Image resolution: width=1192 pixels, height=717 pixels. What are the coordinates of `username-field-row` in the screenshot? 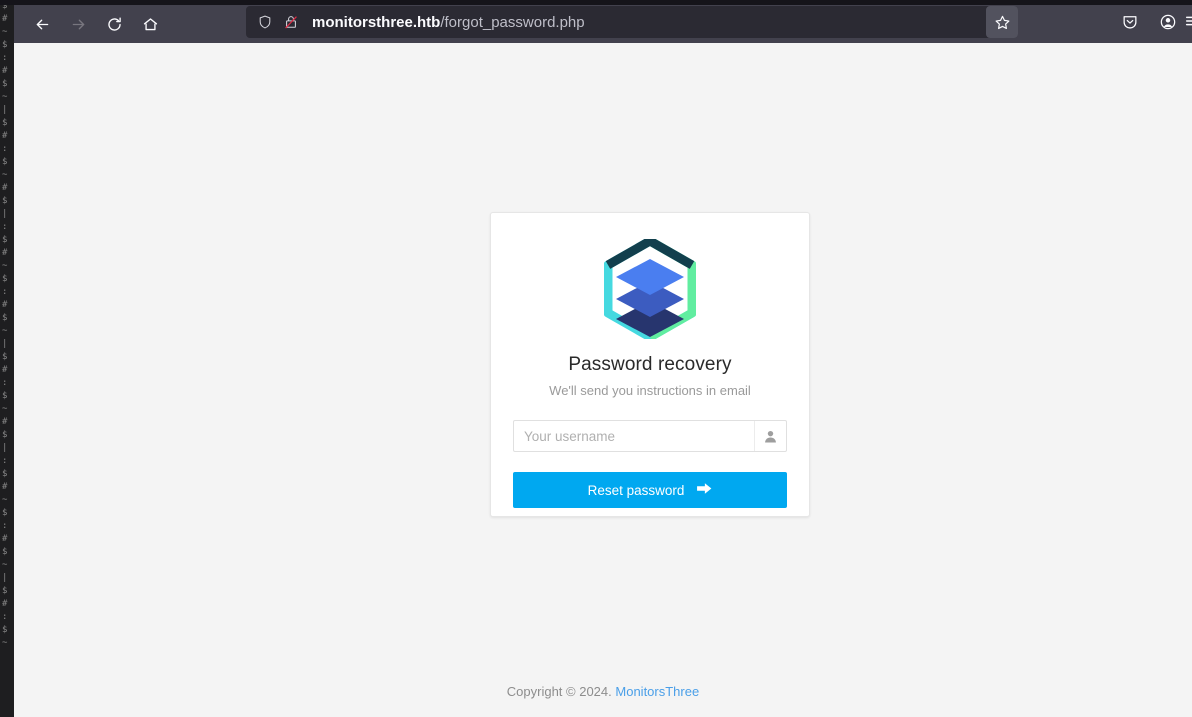 It's located at (650, 436).